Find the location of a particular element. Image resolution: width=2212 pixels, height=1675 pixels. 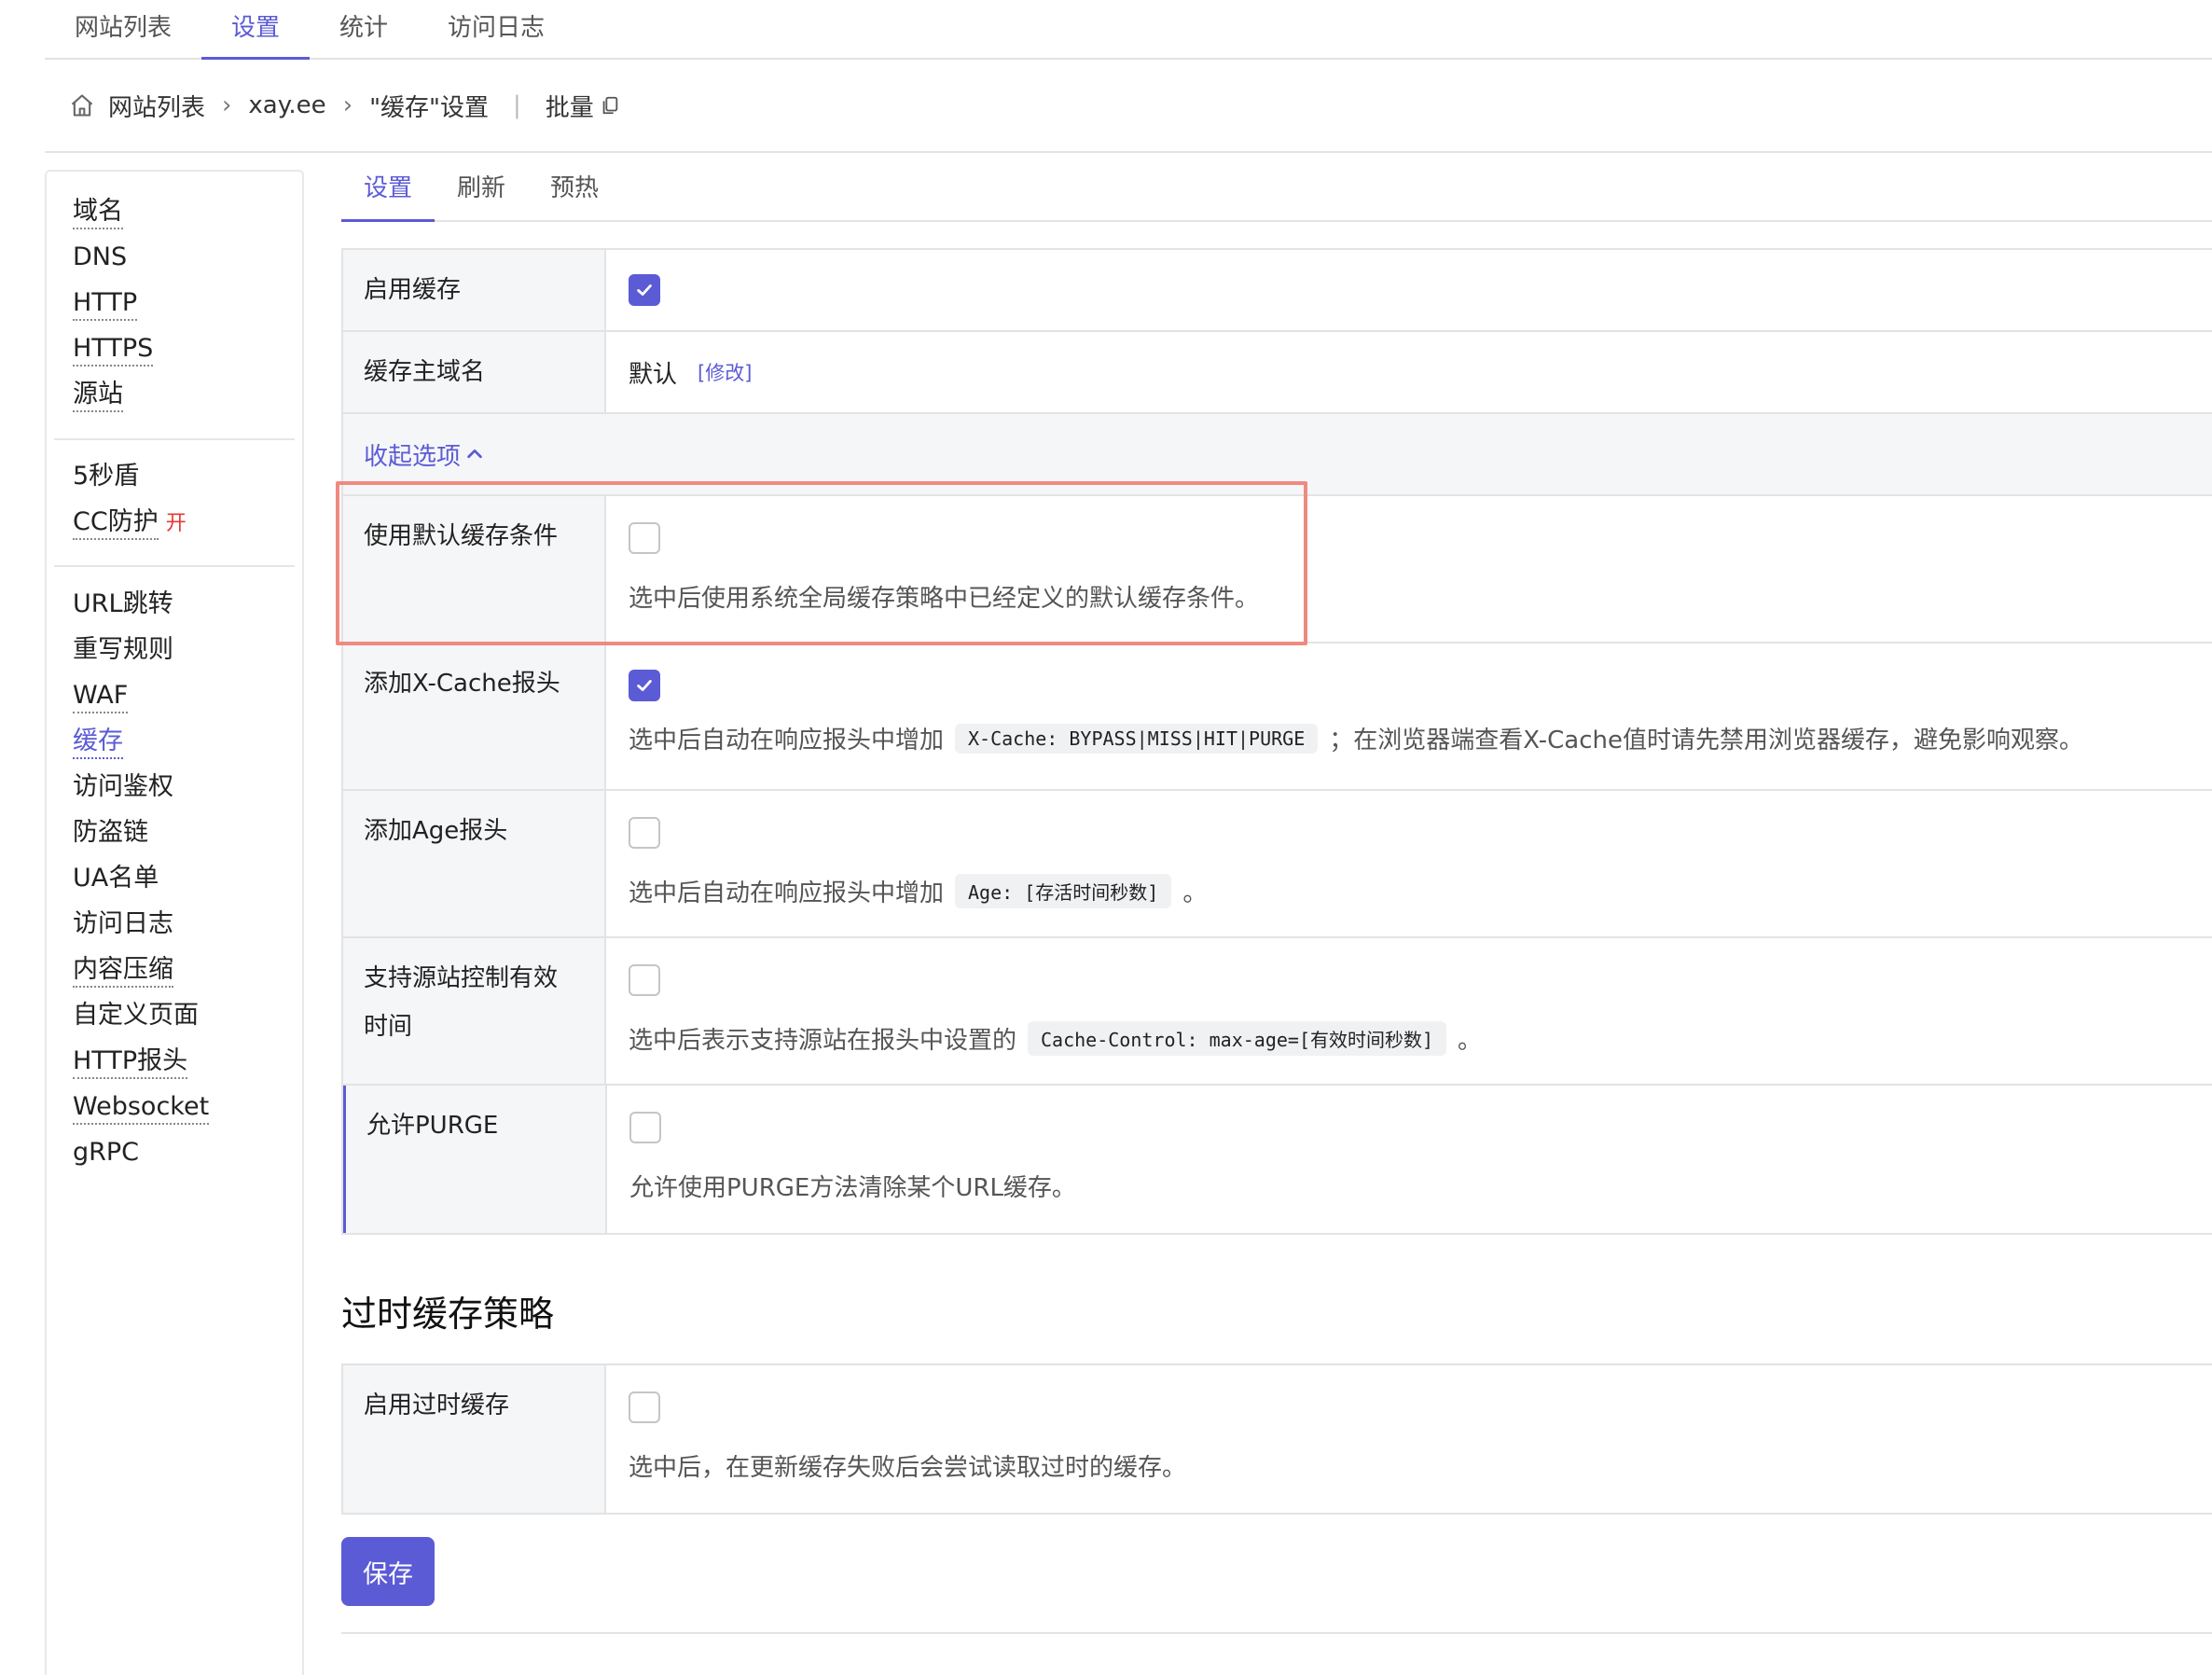

age-checkbox is located at coordinates (644, 833).